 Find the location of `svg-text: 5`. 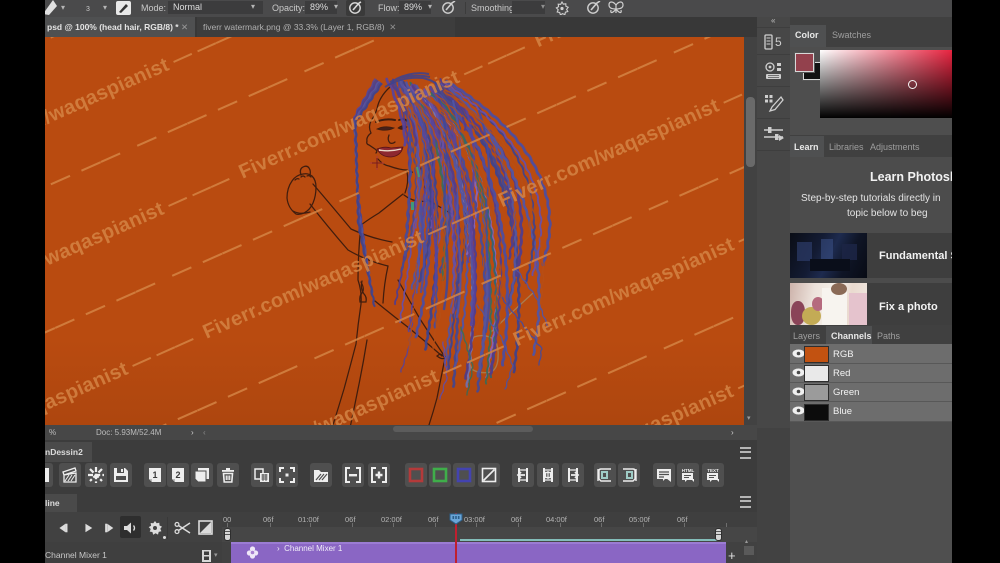

svg-text: 5 is located at coordinates (778, 42).